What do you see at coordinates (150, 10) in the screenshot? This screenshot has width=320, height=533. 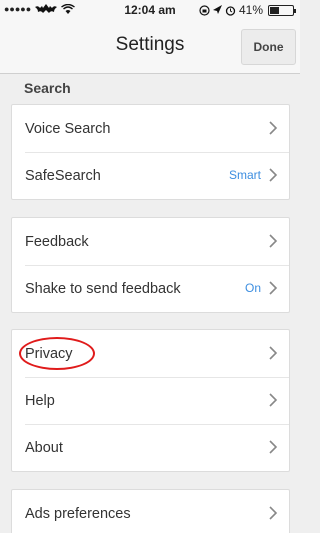 I see `status-bar: ●●●●● 12:04 am 41%` at bounding box center [150, 10].